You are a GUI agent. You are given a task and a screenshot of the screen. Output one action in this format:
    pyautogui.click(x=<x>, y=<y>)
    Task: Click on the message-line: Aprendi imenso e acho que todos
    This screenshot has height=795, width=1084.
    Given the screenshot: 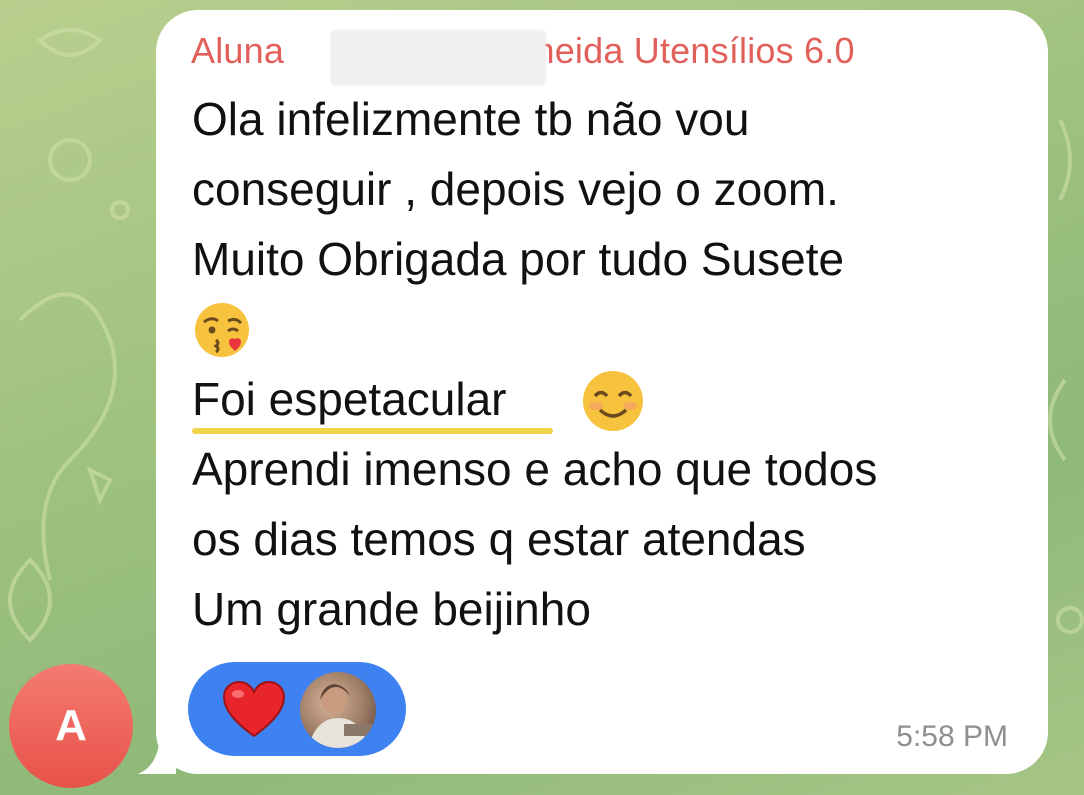 What is the action you would take?
    pyautogui.click(x=535, y=469)
    